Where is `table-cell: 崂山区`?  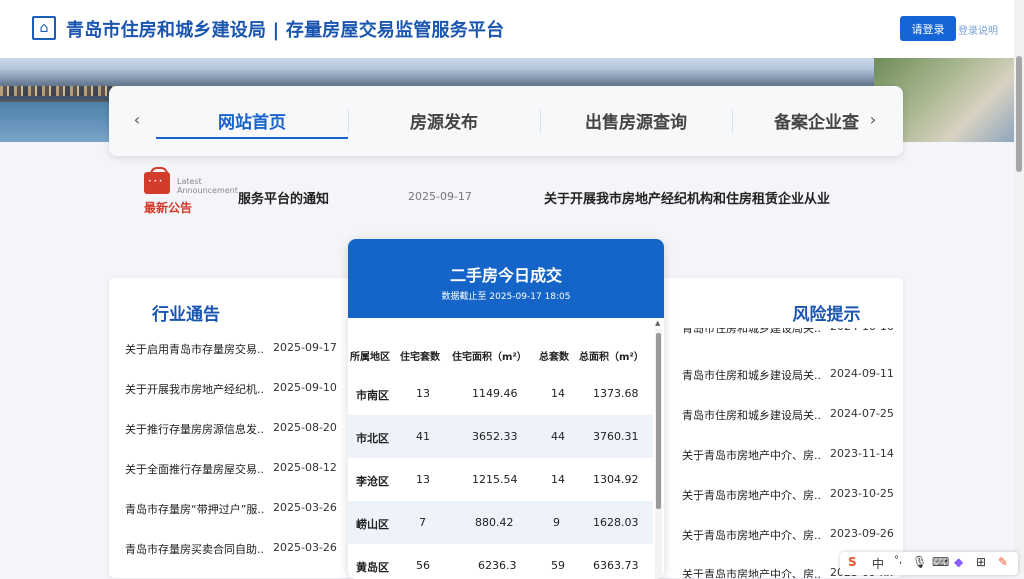 table-cell: 崂山区 is located at coordinates (372, 524).